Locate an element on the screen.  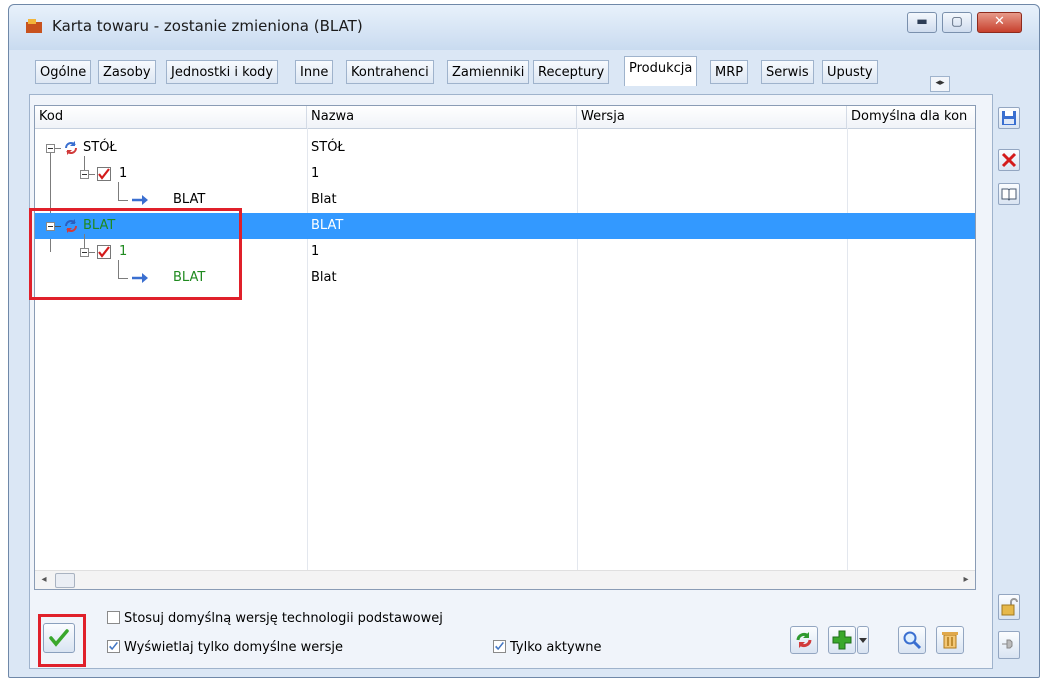
tab-receptury: Receptury is located at coordinates (571, 72).